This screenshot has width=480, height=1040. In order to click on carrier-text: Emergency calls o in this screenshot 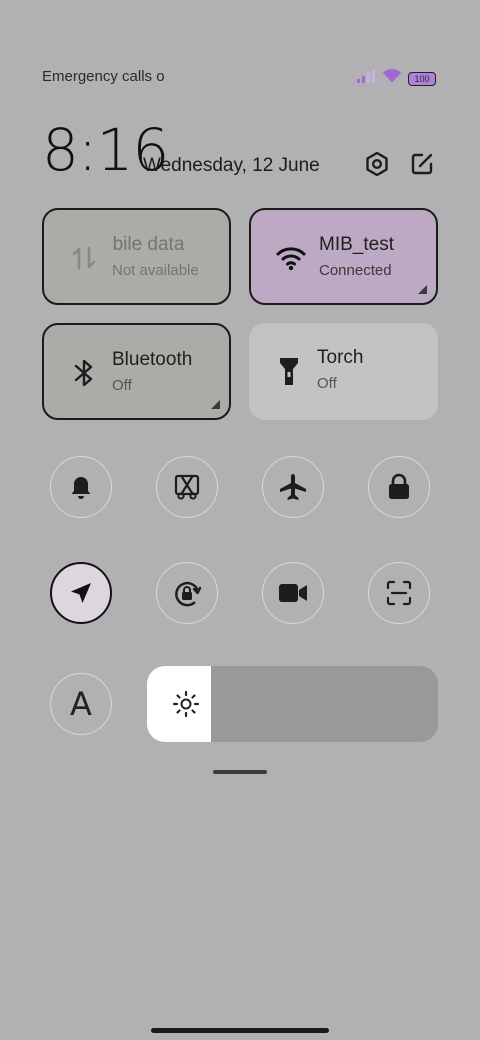, I will do `click(103, 76)`.